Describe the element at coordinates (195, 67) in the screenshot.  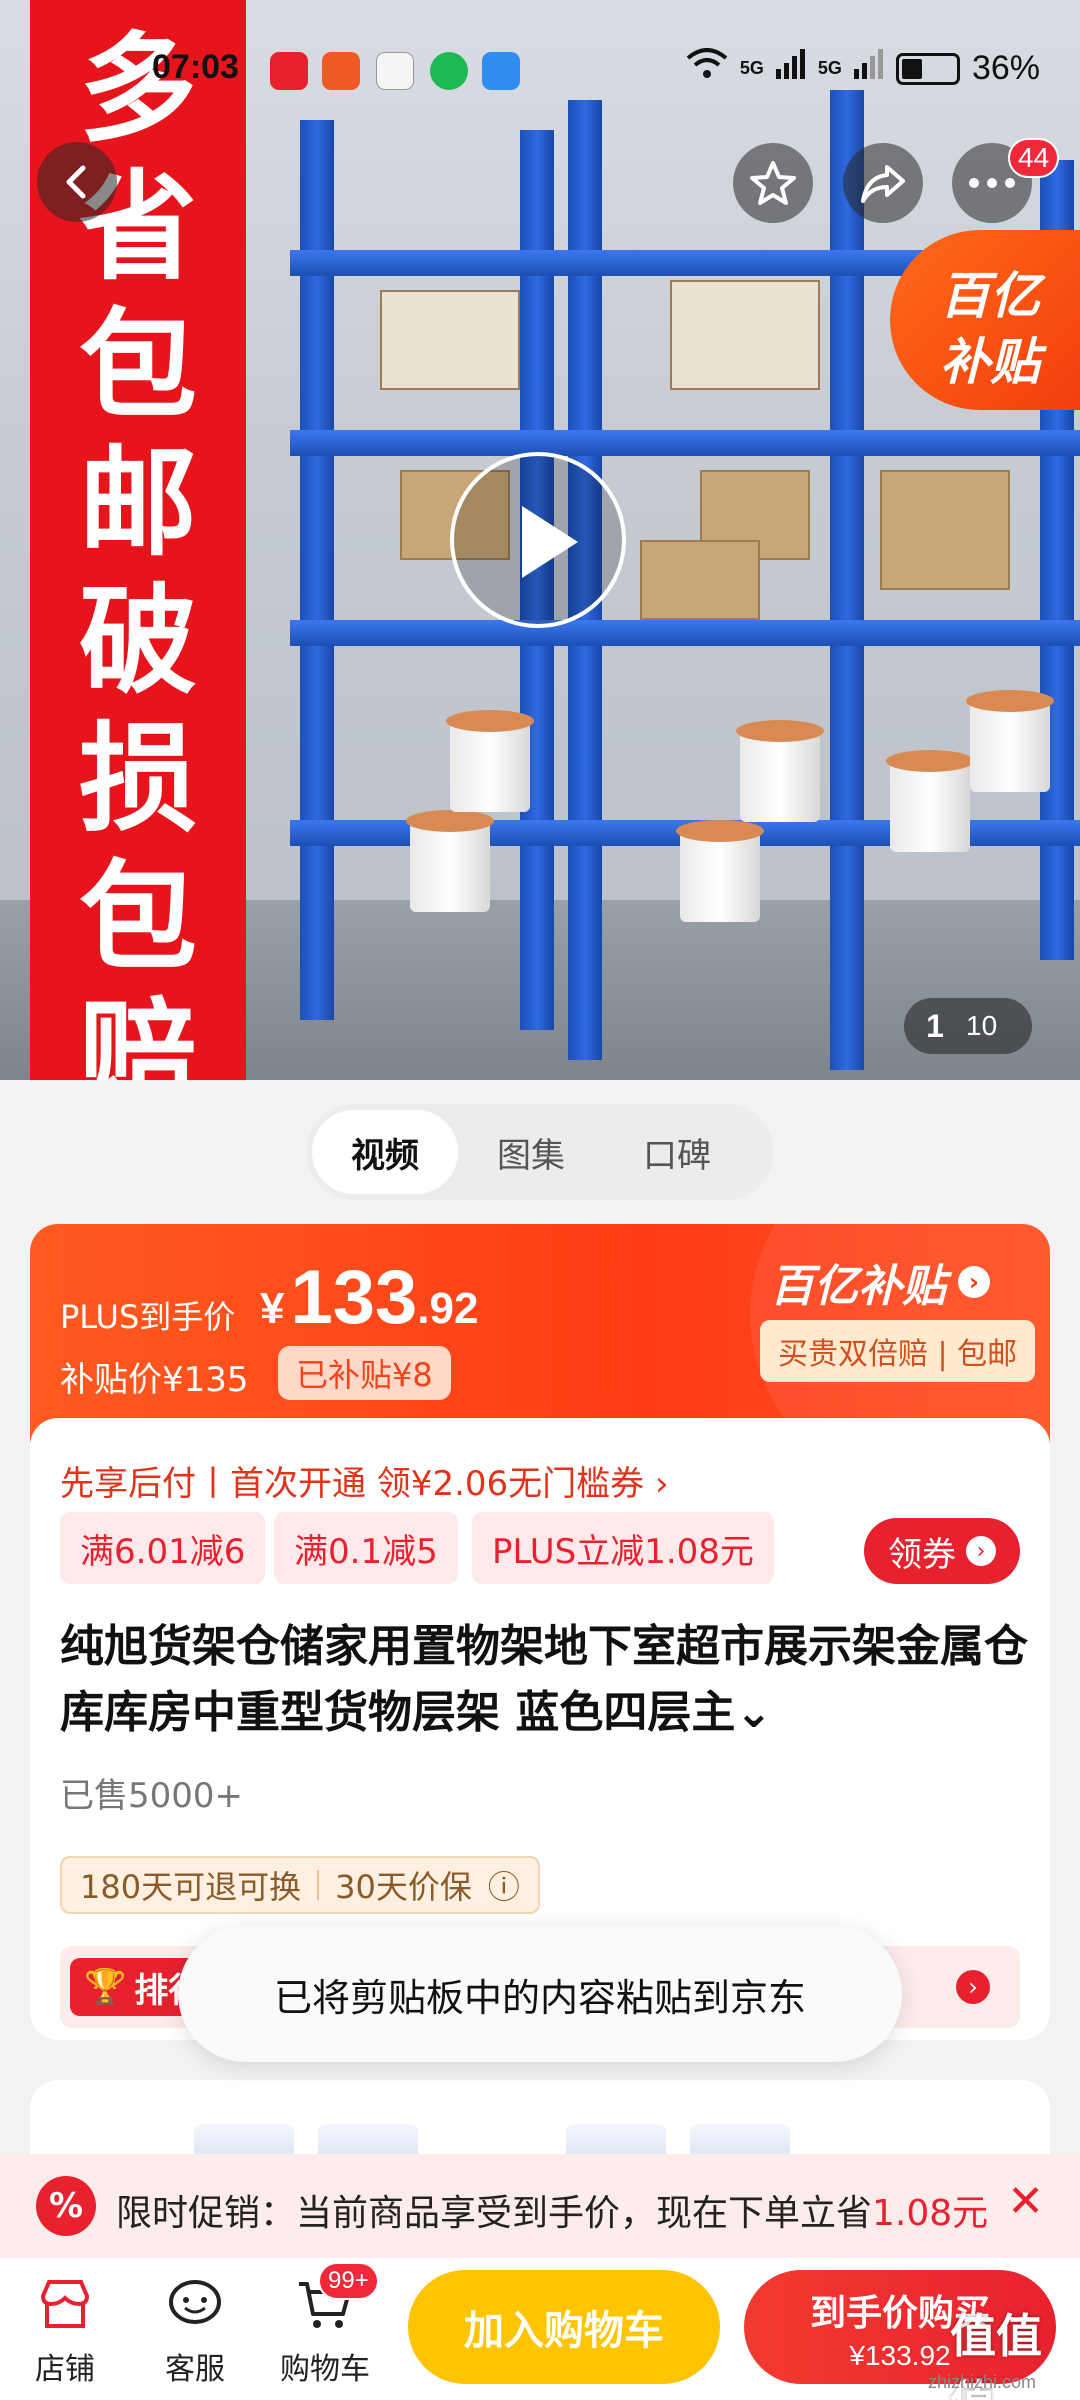
I see `status-time: 07:03` at that location.